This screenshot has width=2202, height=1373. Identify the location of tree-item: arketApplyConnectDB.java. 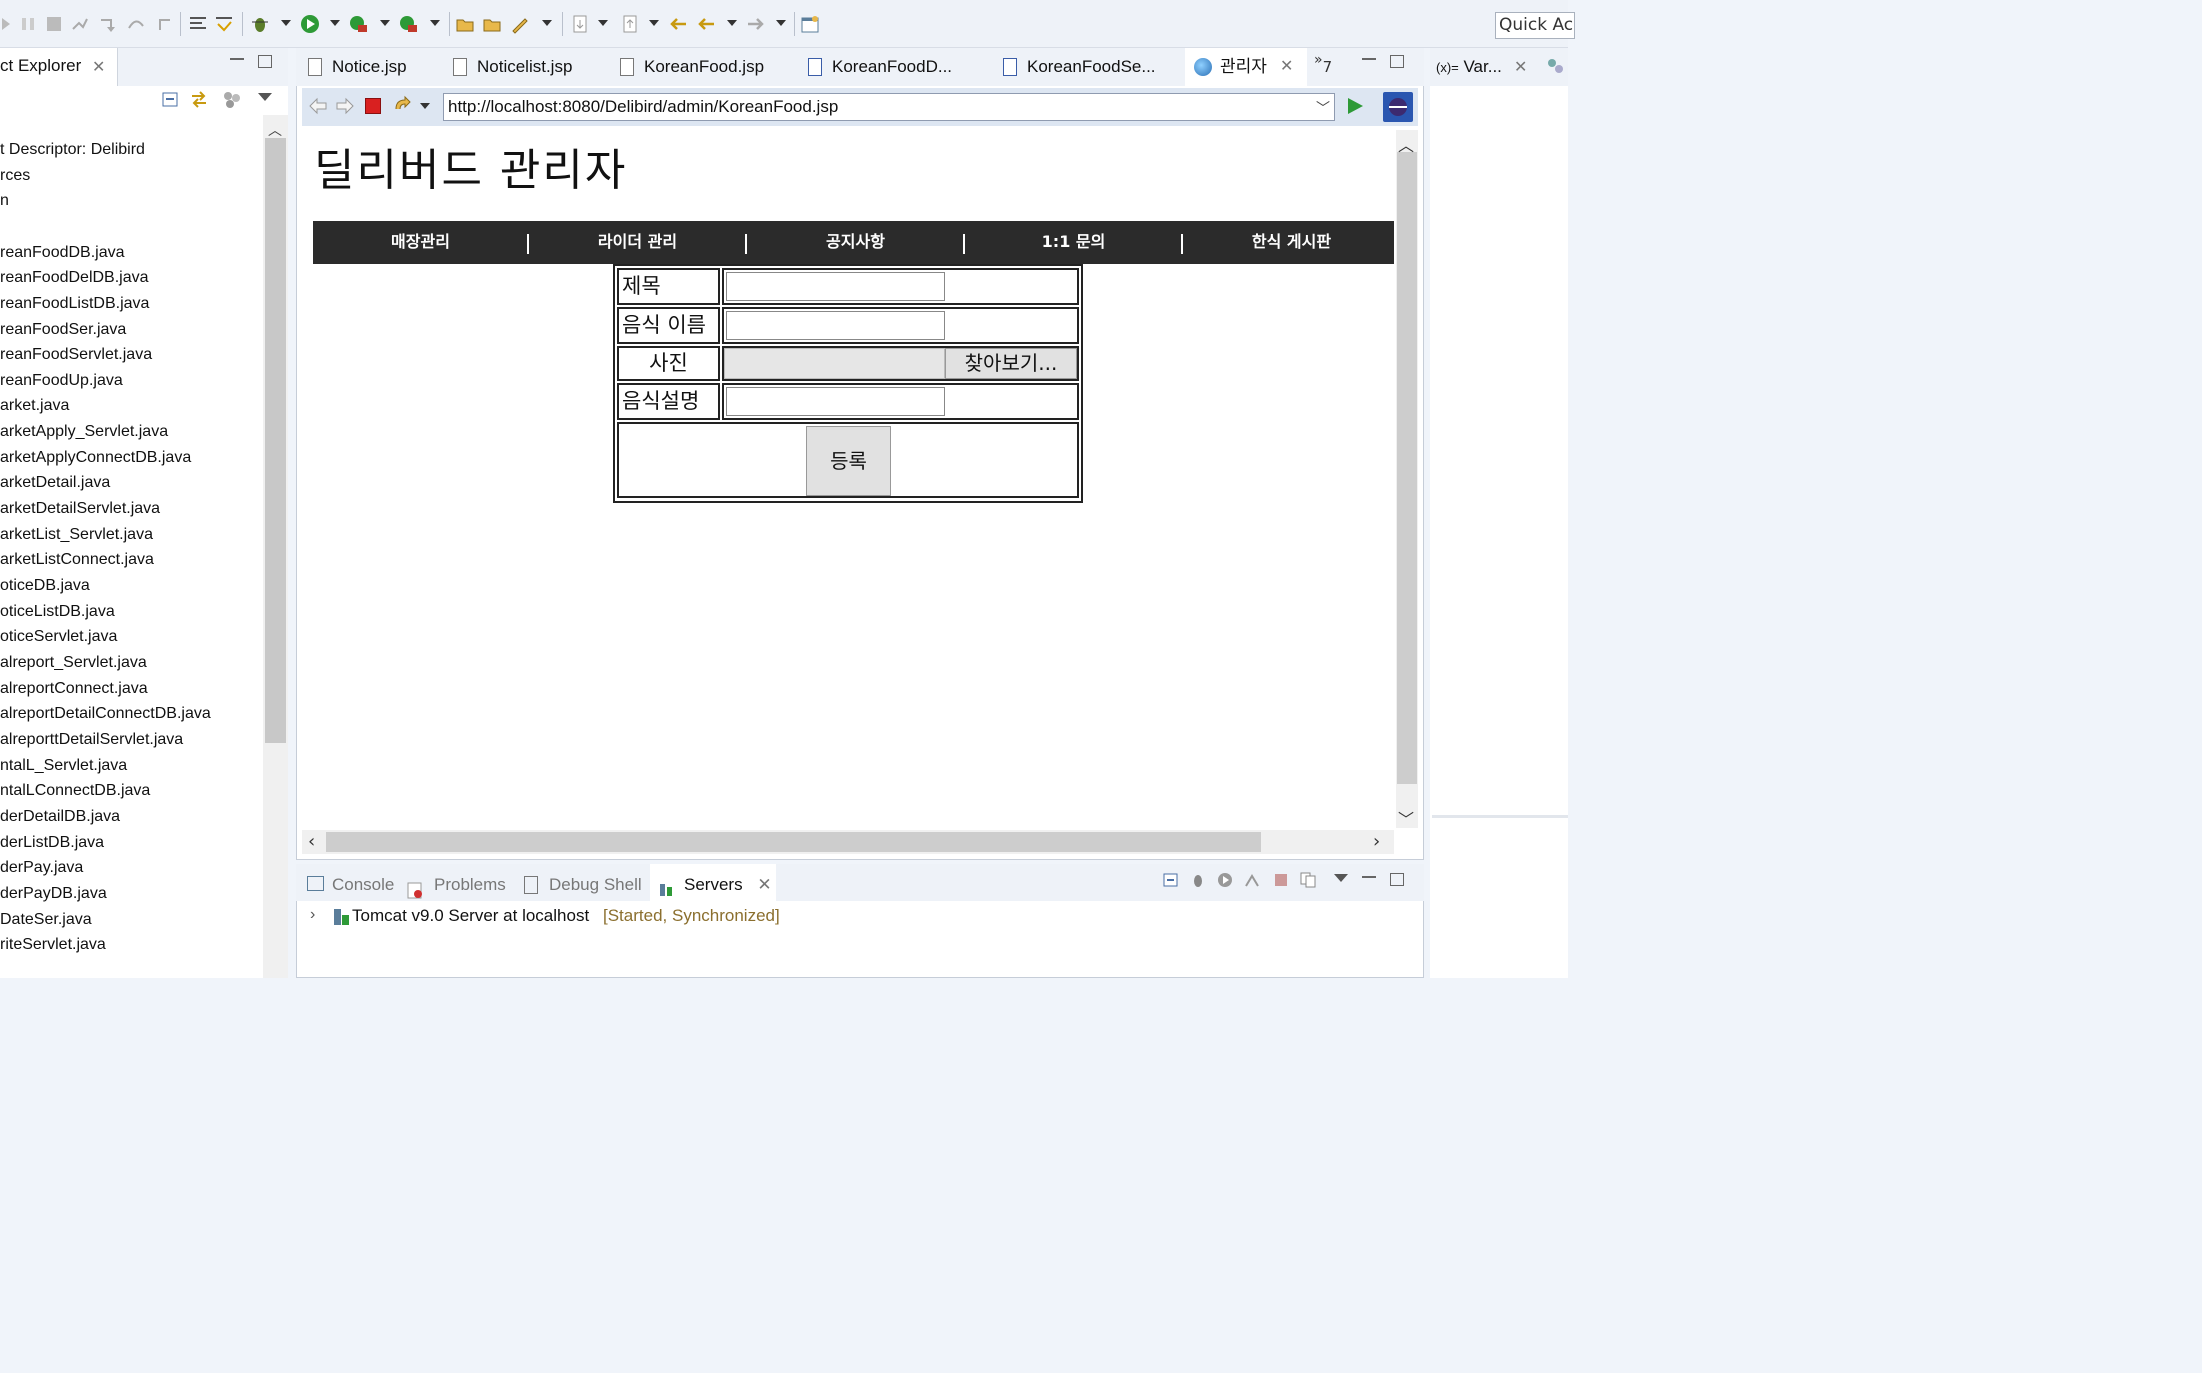
(95, 458).